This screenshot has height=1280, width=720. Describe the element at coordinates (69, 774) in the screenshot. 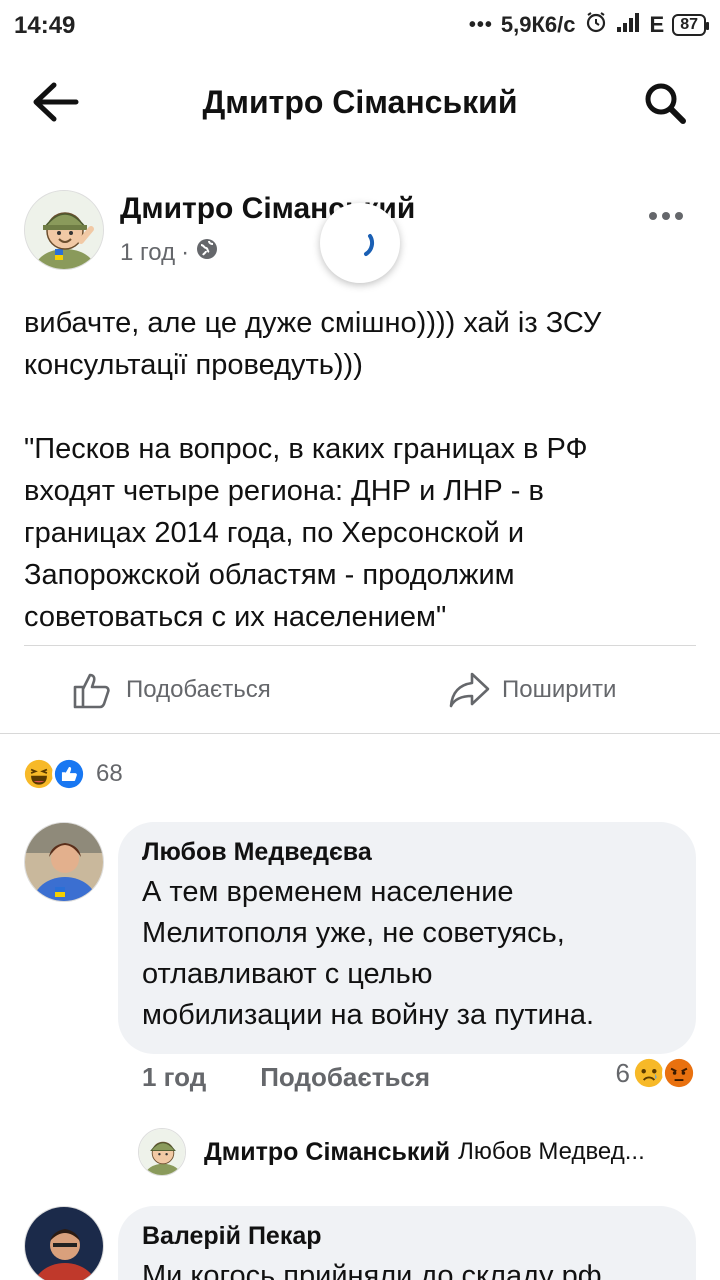

I see `like-reaction-icon` at that location.